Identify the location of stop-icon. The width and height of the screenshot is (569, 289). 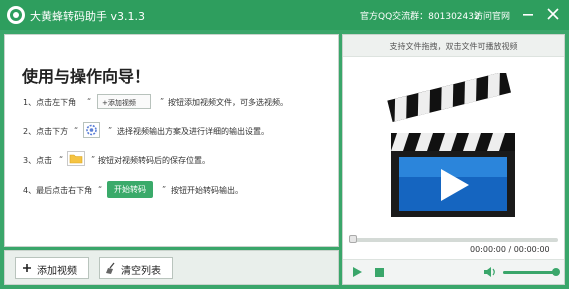
(379, 272).